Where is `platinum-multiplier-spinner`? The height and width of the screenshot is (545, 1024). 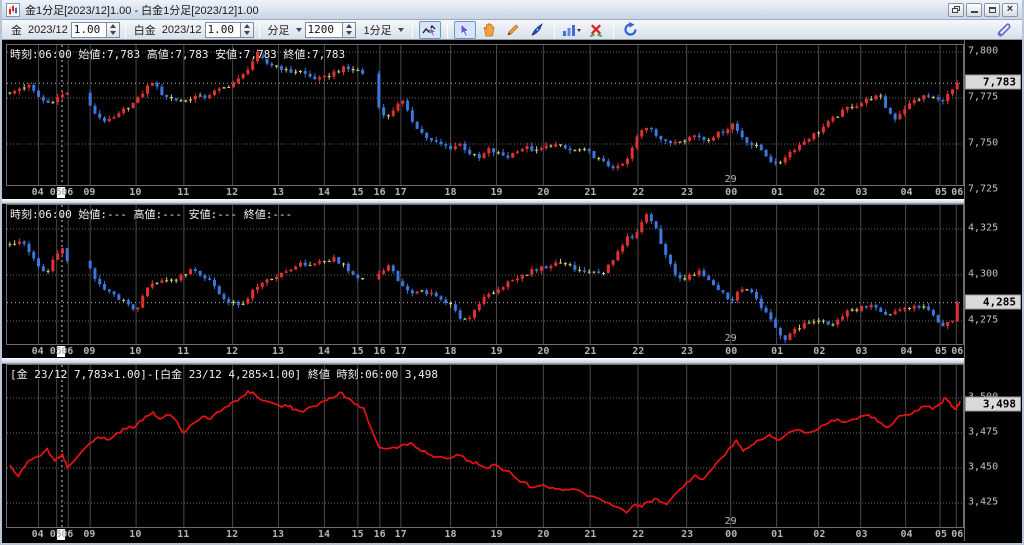
platinum-multiplier-spinner is located at coordinates (247, 29).